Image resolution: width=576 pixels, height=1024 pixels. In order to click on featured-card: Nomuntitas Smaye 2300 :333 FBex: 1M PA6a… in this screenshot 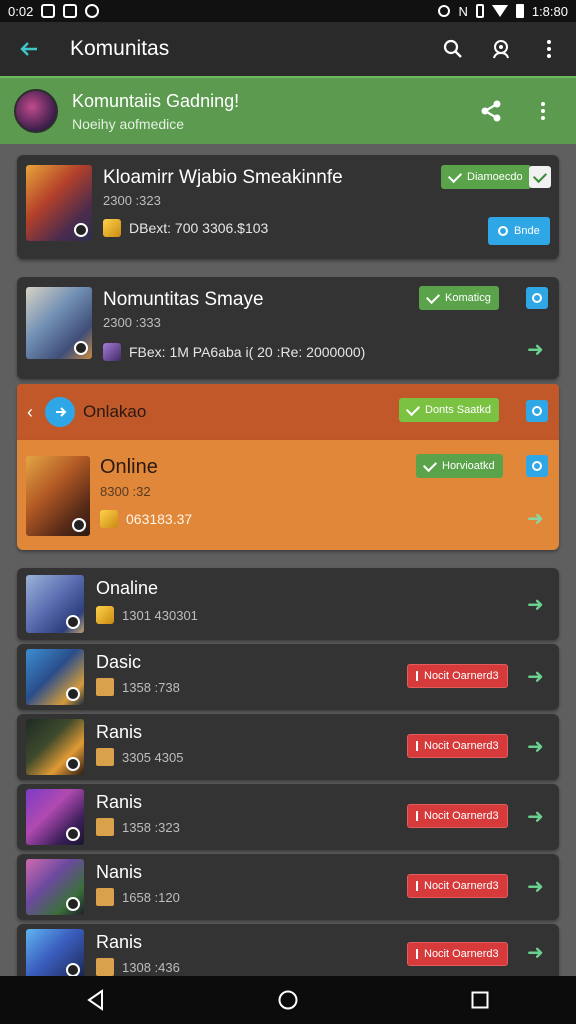, I will do `click(288, 328)`.